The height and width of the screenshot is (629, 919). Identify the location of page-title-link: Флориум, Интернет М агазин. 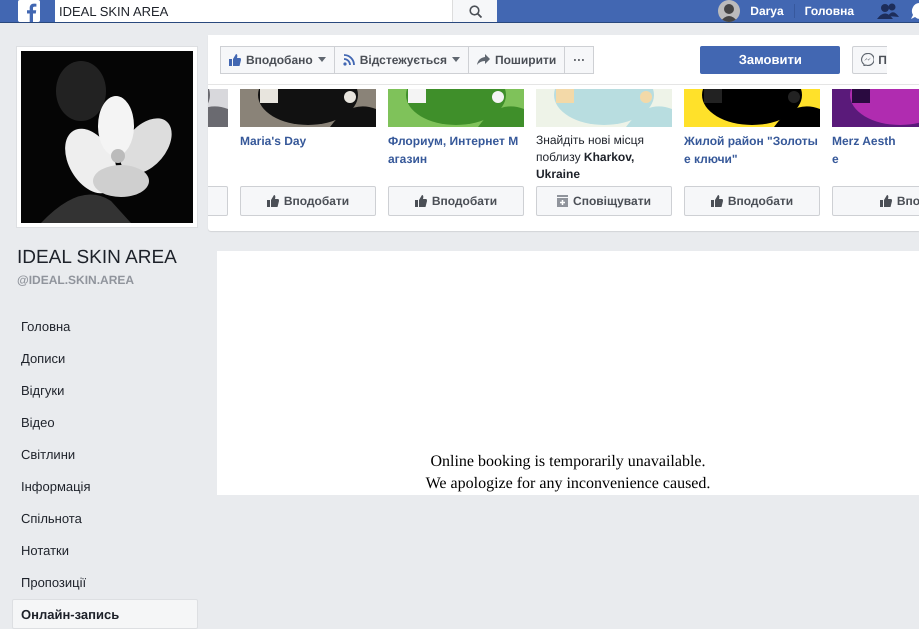
(456, 157).